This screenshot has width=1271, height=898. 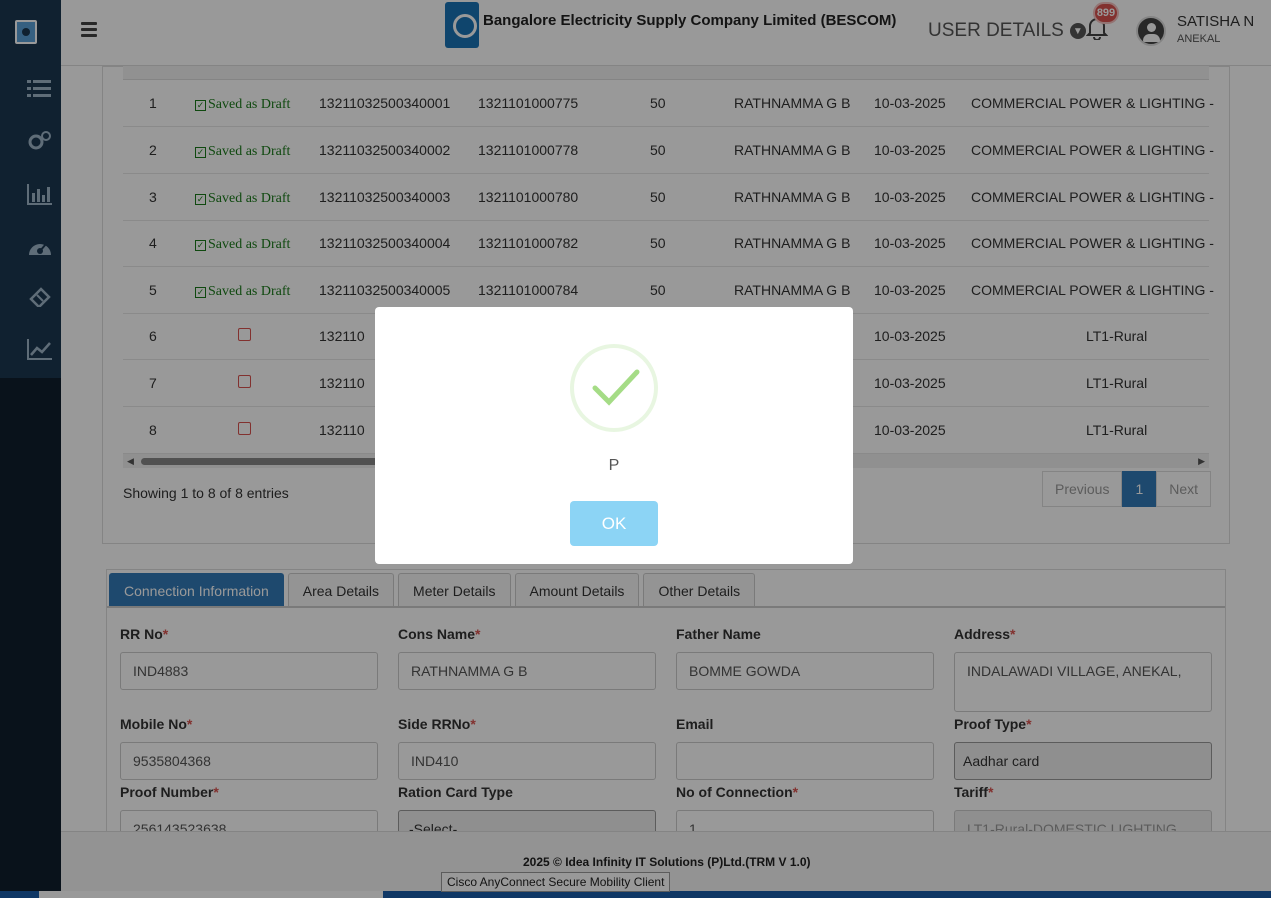 I want to click on success-dialog: P OK, so click(x=614, y=435).